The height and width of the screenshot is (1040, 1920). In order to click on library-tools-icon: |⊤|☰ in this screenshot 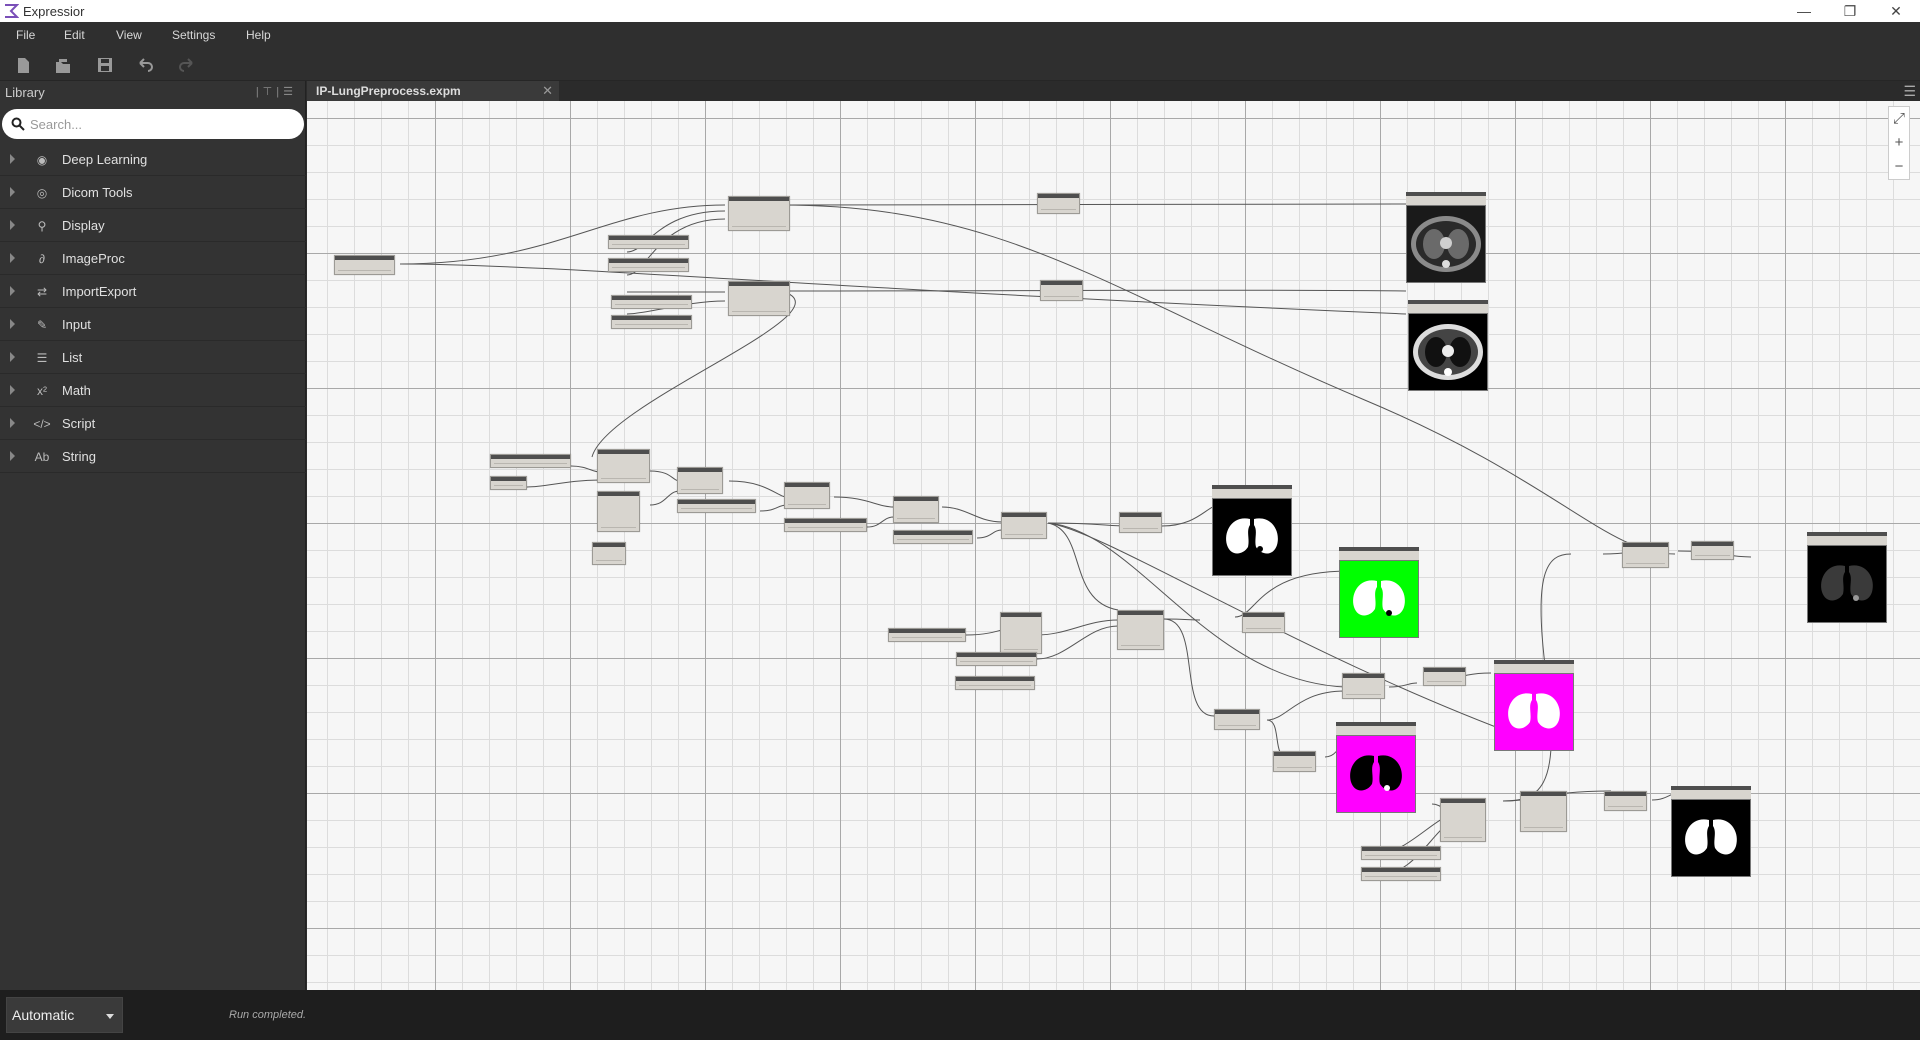, I will do `click(276, 91)`.